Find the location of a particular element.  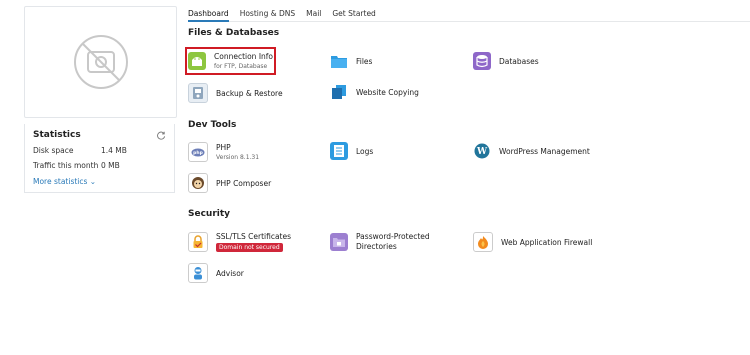

logs-tile: Logs is located at coordinates (351, 151).